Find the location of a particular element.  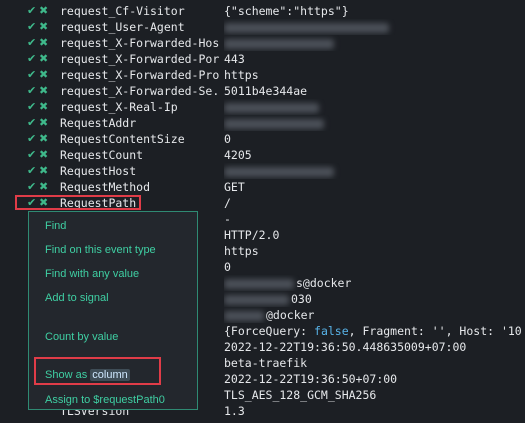

field-highlight-box is located at coordinates (78, 202).